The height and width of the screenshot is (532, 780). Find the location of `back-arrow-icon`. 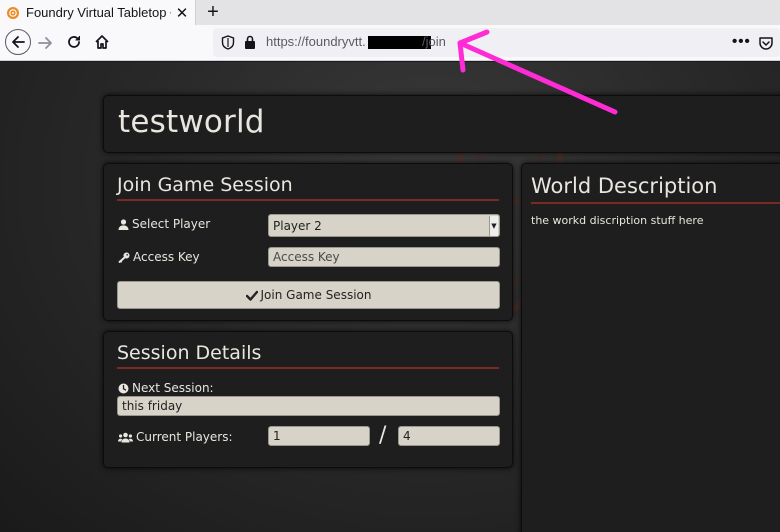

back-arrow-icon is located at coordinates (18, 42).